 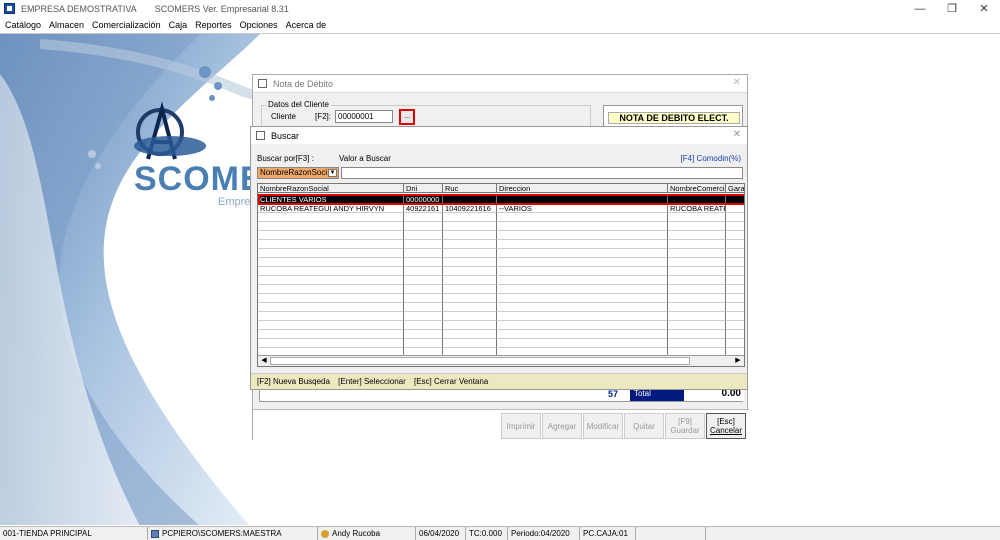 What do you see at coordinates (542, 173) in the screenshot?
I see `valor-buscar-input` at bounding box center [542, 173].